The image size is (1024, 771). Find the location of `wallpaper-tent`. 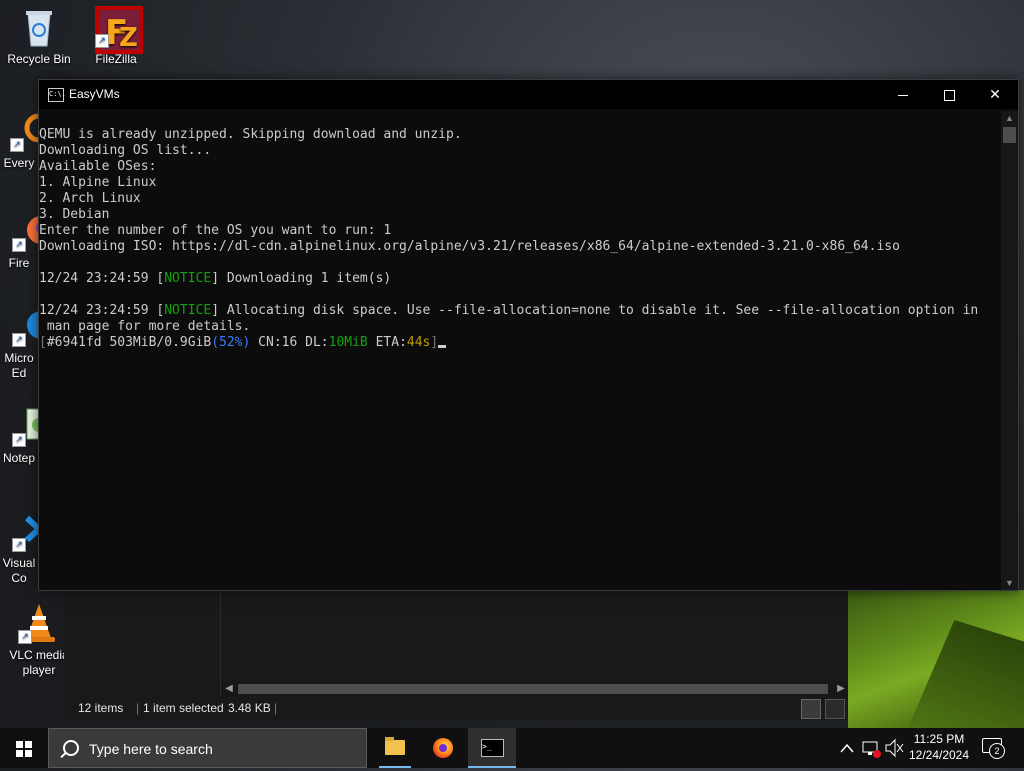

wallpaper-tent is located at coordinates (936, 659).